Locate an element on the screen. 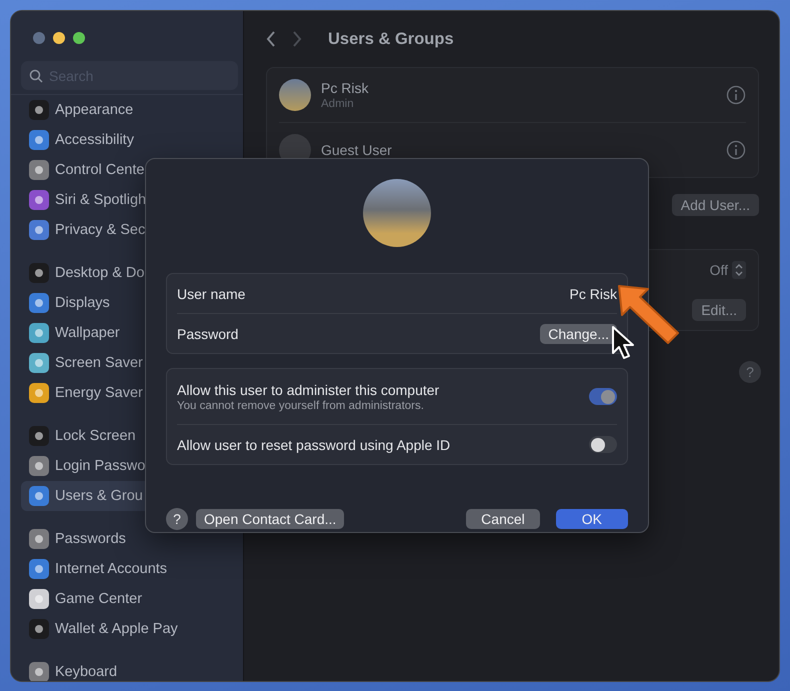  user-name: Guest User is located at coordinates (357, 150).